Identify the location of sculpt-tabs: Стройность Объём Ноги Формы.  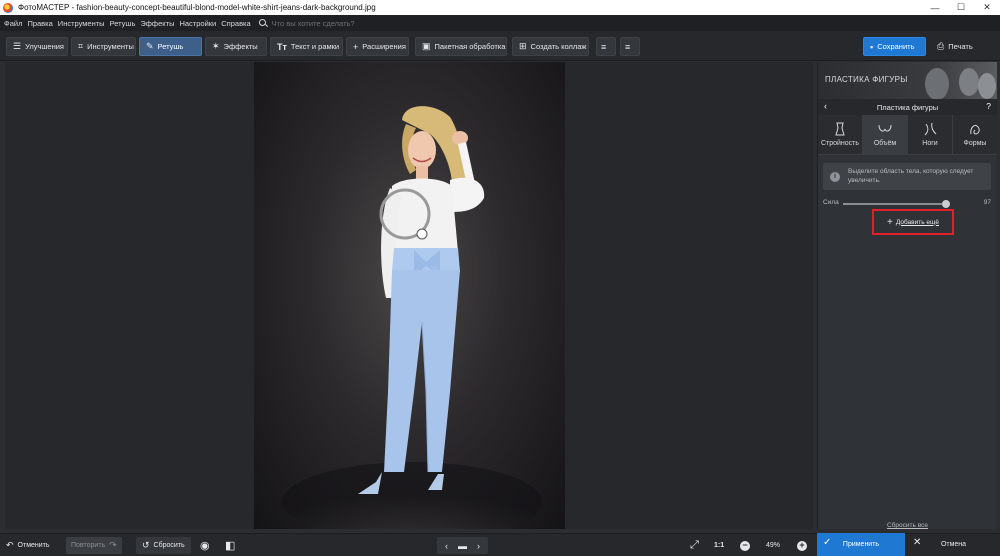
(907, 135).